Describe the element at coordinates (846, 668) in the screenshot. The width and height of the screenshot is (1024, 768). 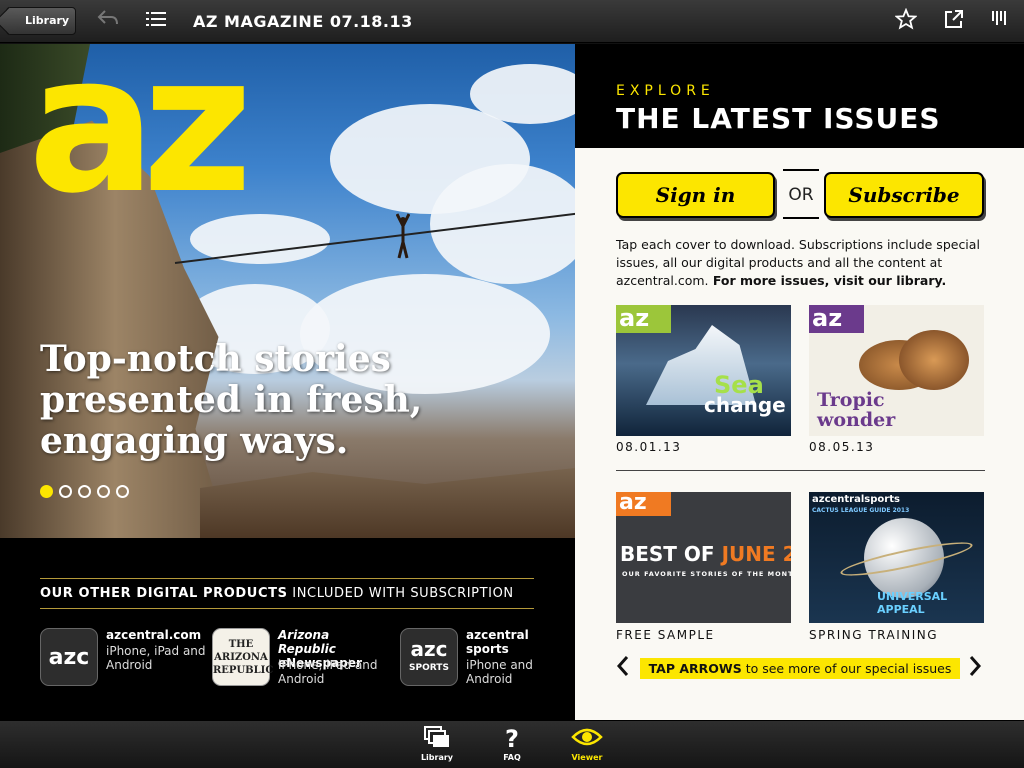
I see `tap-arrows-rest: to see more of our special issues` at that location.